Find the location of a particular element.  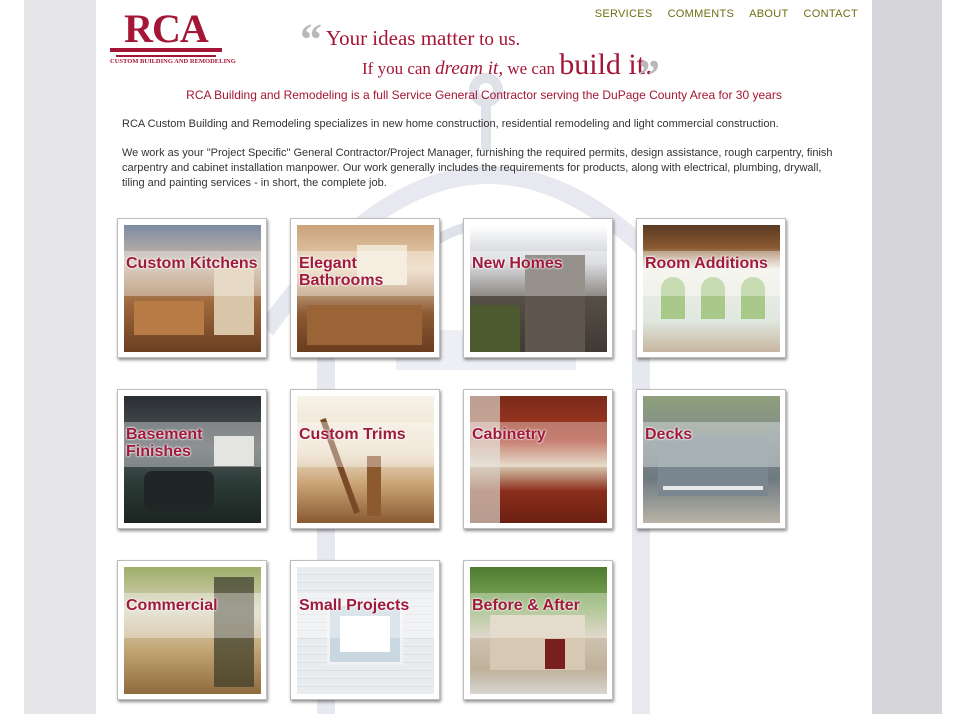

tile-label: Custom Trims is located at coordinates (352, 434).